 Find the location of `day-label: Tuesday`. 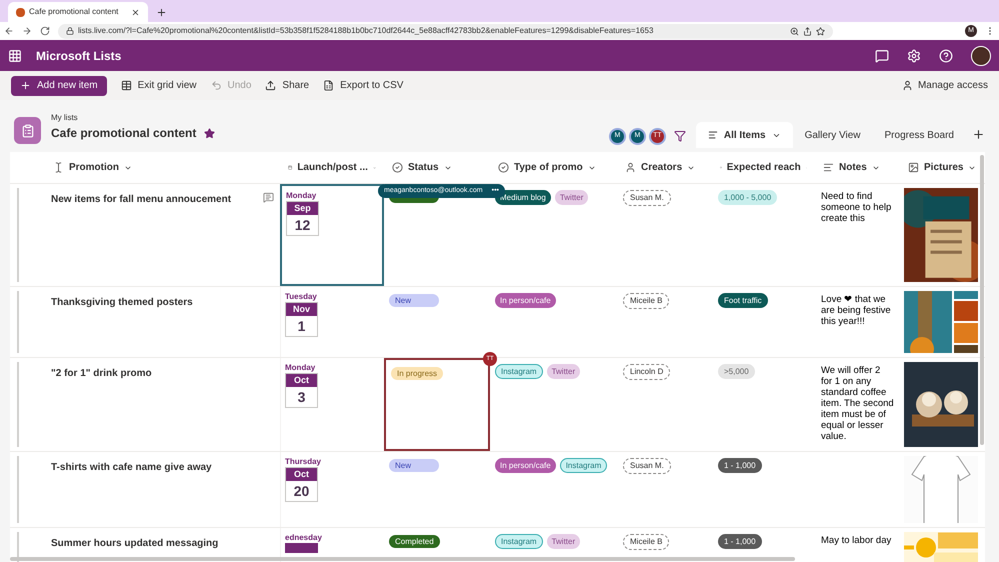

day-label: Tuesday is located at coordinates (301, 297).